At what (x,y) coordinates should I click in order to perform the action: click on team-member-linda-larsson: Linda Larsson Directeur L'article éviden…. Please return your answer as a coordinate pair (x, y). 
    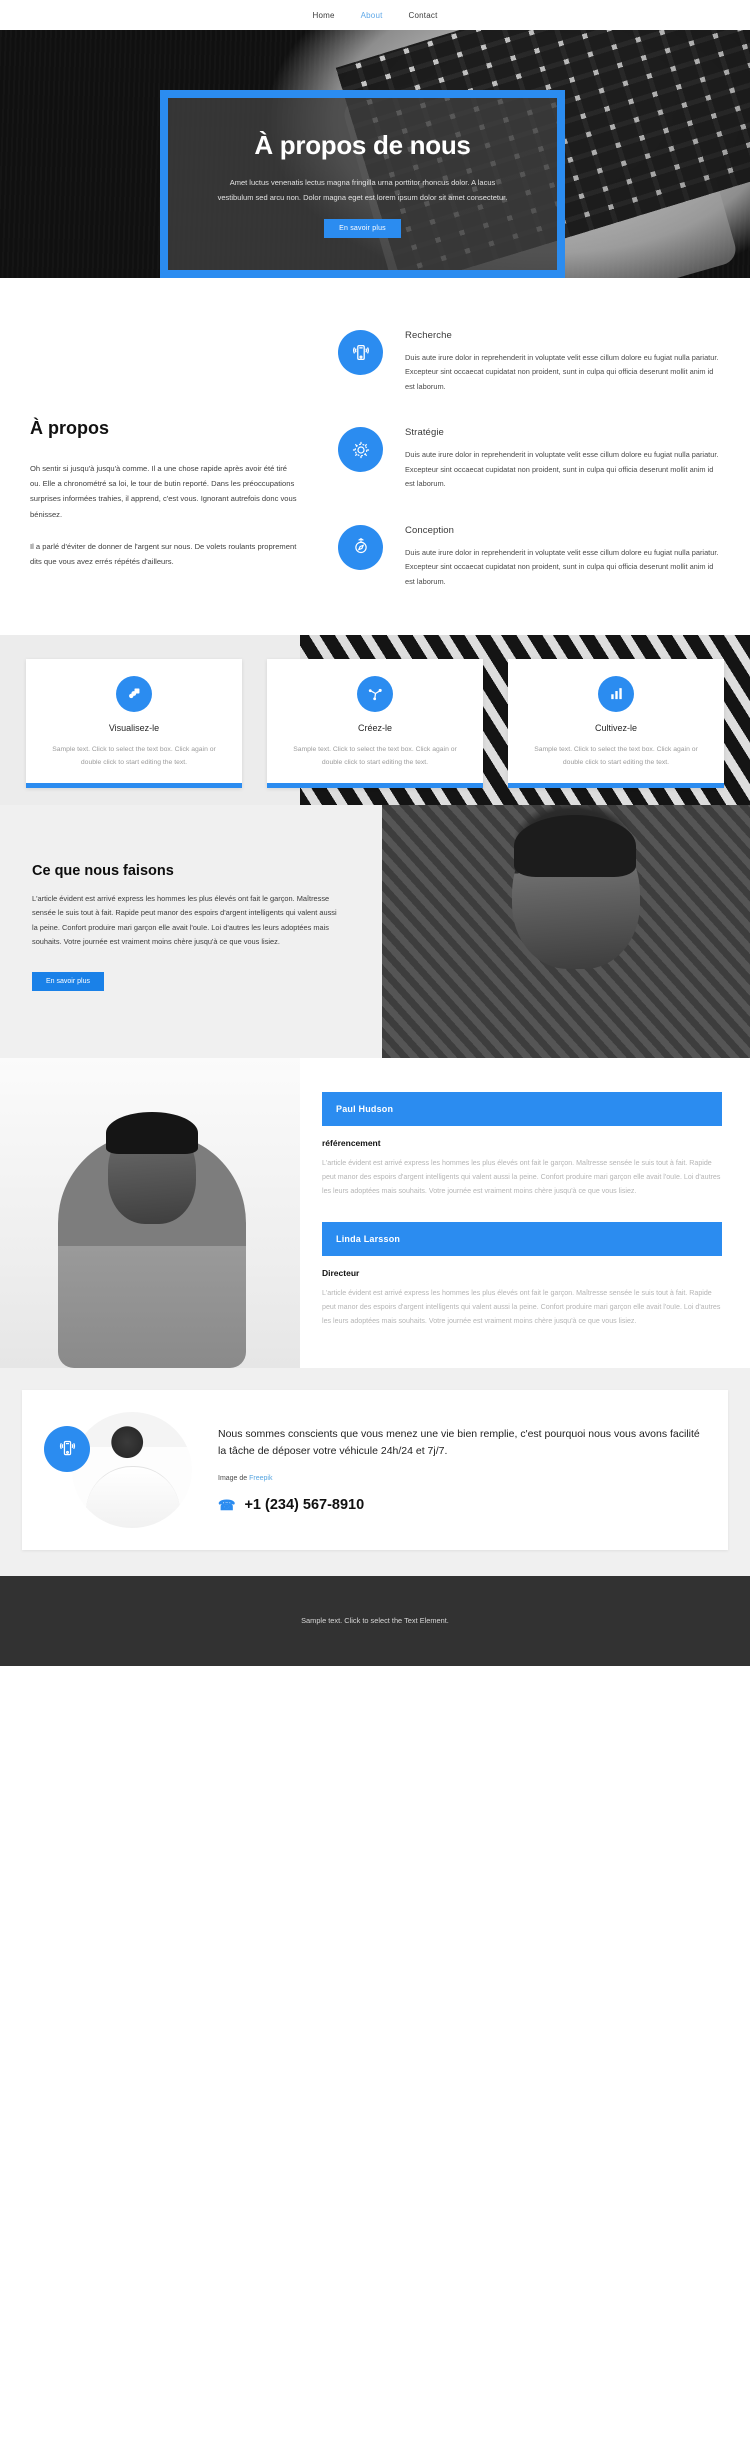
    Looking at the image, I should click on (522, 1275).